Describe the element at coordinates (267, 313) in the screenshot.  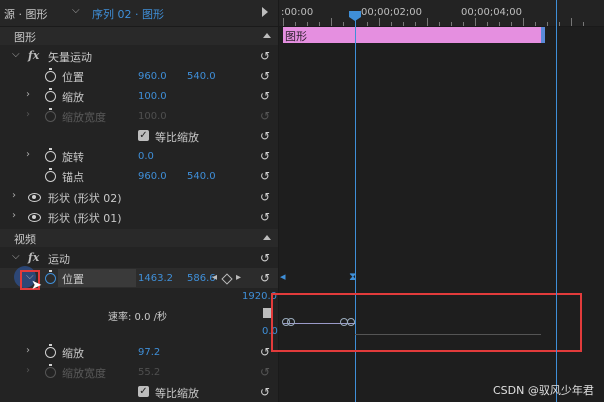
I see `graph-toggle-icon` at that location.